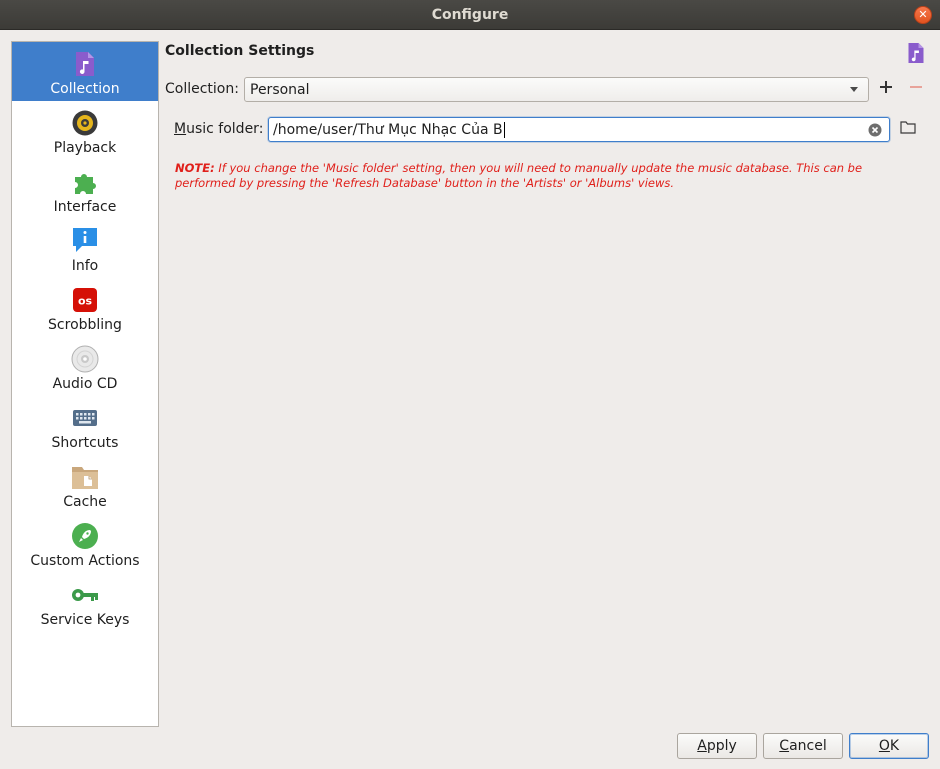  I want to click on sidebar-item-interface: Interface, so click(85, 189).